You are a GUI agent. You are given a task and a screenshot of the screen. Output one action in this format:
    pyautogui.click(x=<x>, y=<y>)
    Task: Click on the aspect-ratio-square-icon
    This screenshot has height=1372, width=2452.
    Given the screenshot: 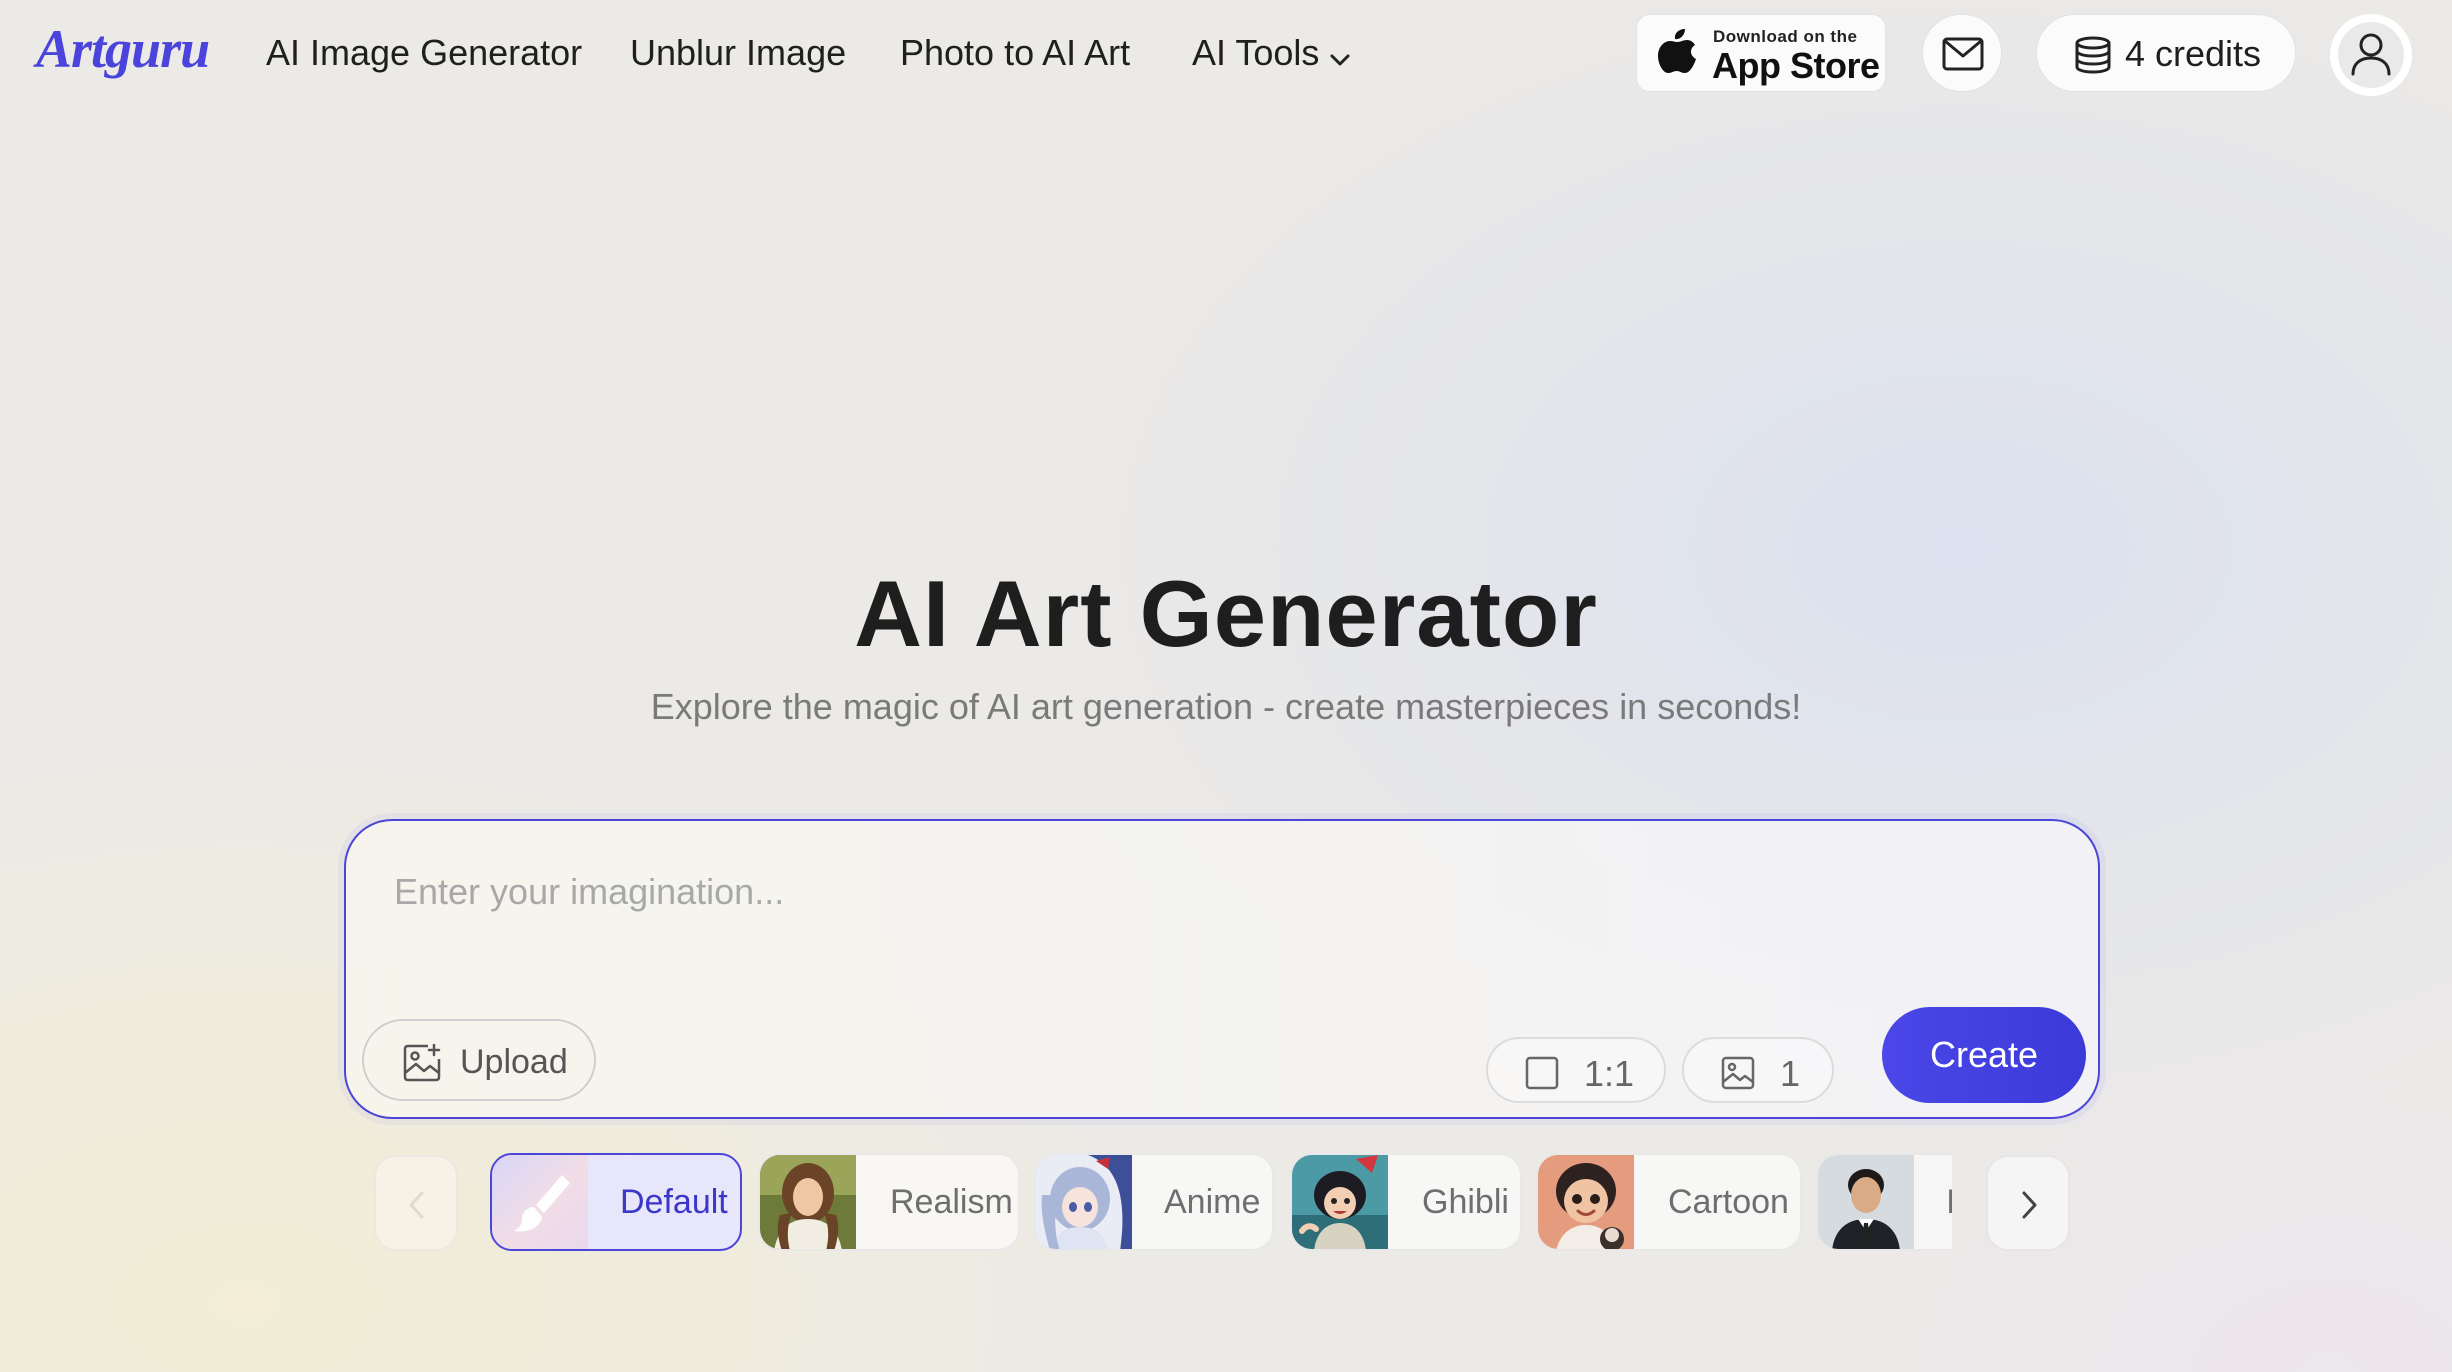 What is the action you would take?
    pyautogui.click(x=1542, y=1073)
    